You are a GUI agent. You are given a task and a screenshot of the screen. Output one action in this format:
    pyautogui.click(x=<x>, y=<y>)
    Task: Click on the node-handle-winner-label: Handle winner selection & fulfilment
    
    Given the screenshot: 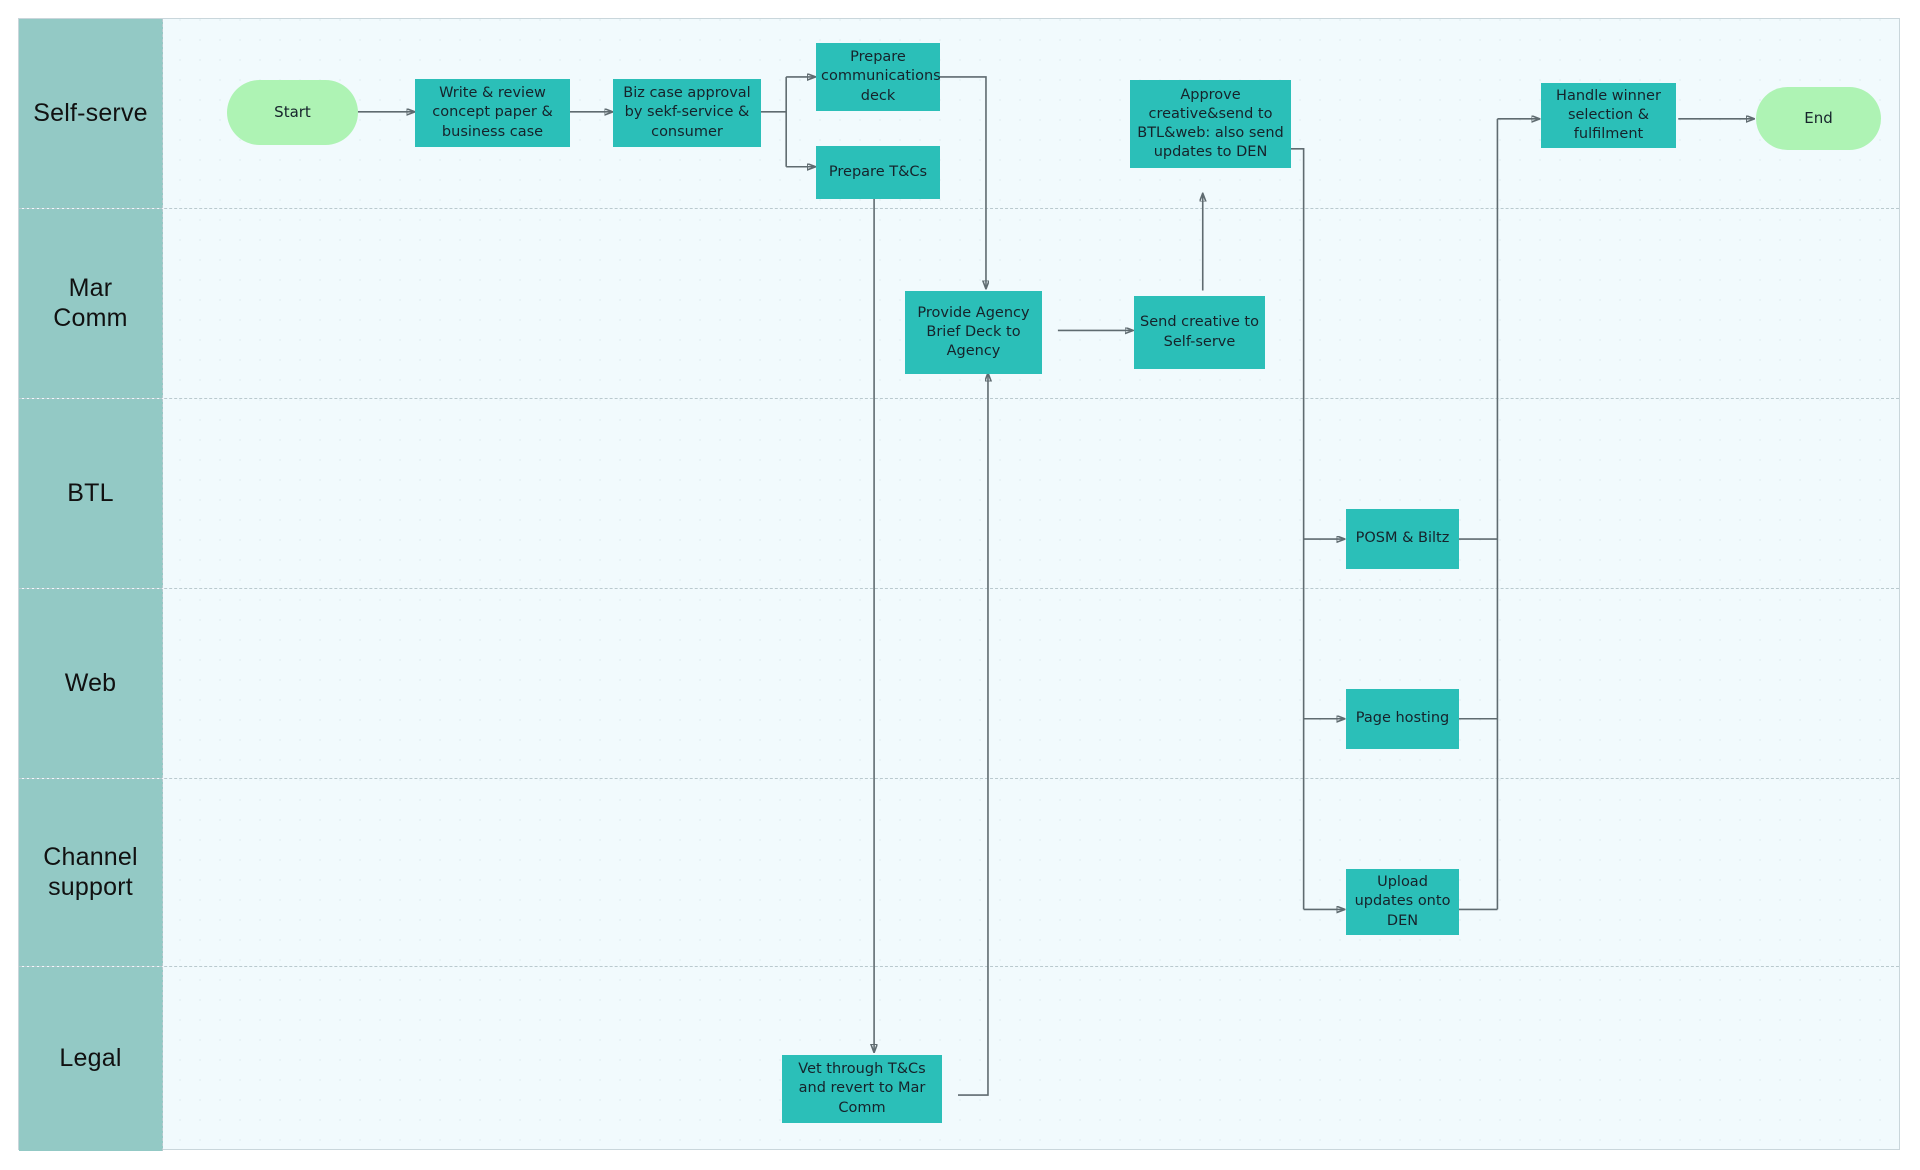 What is the action you would take?
    pyautogui.click(x=1608, y=115)
    